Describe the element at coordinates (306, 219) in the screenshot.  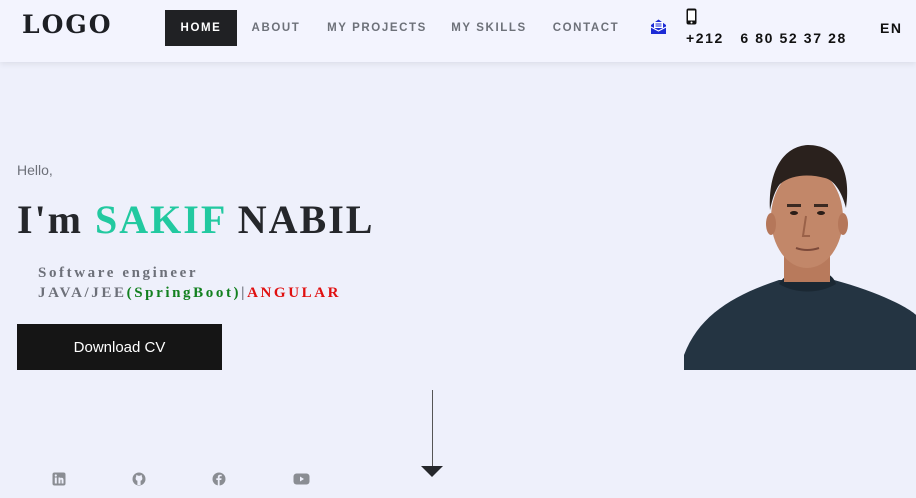
I see `last-name: NABIL` at that location.